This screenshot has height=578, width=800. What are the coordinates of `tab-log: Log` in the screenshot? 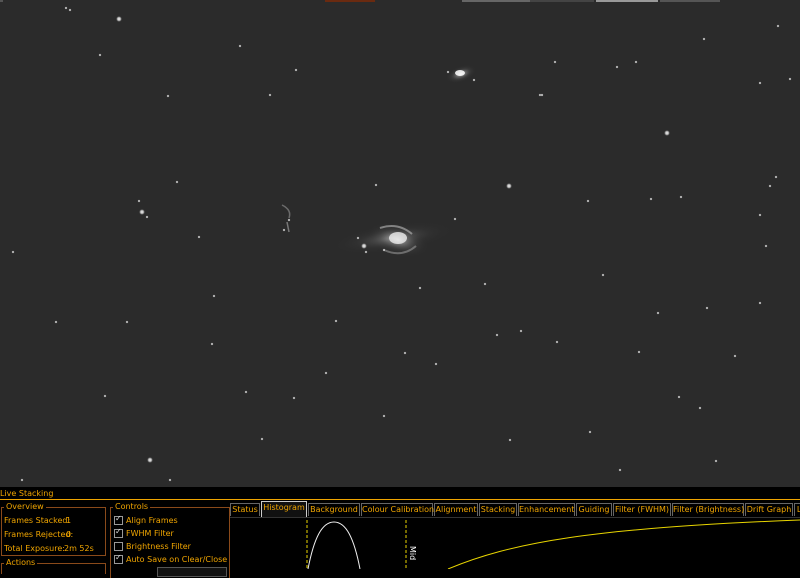 It's located at (797, 509).